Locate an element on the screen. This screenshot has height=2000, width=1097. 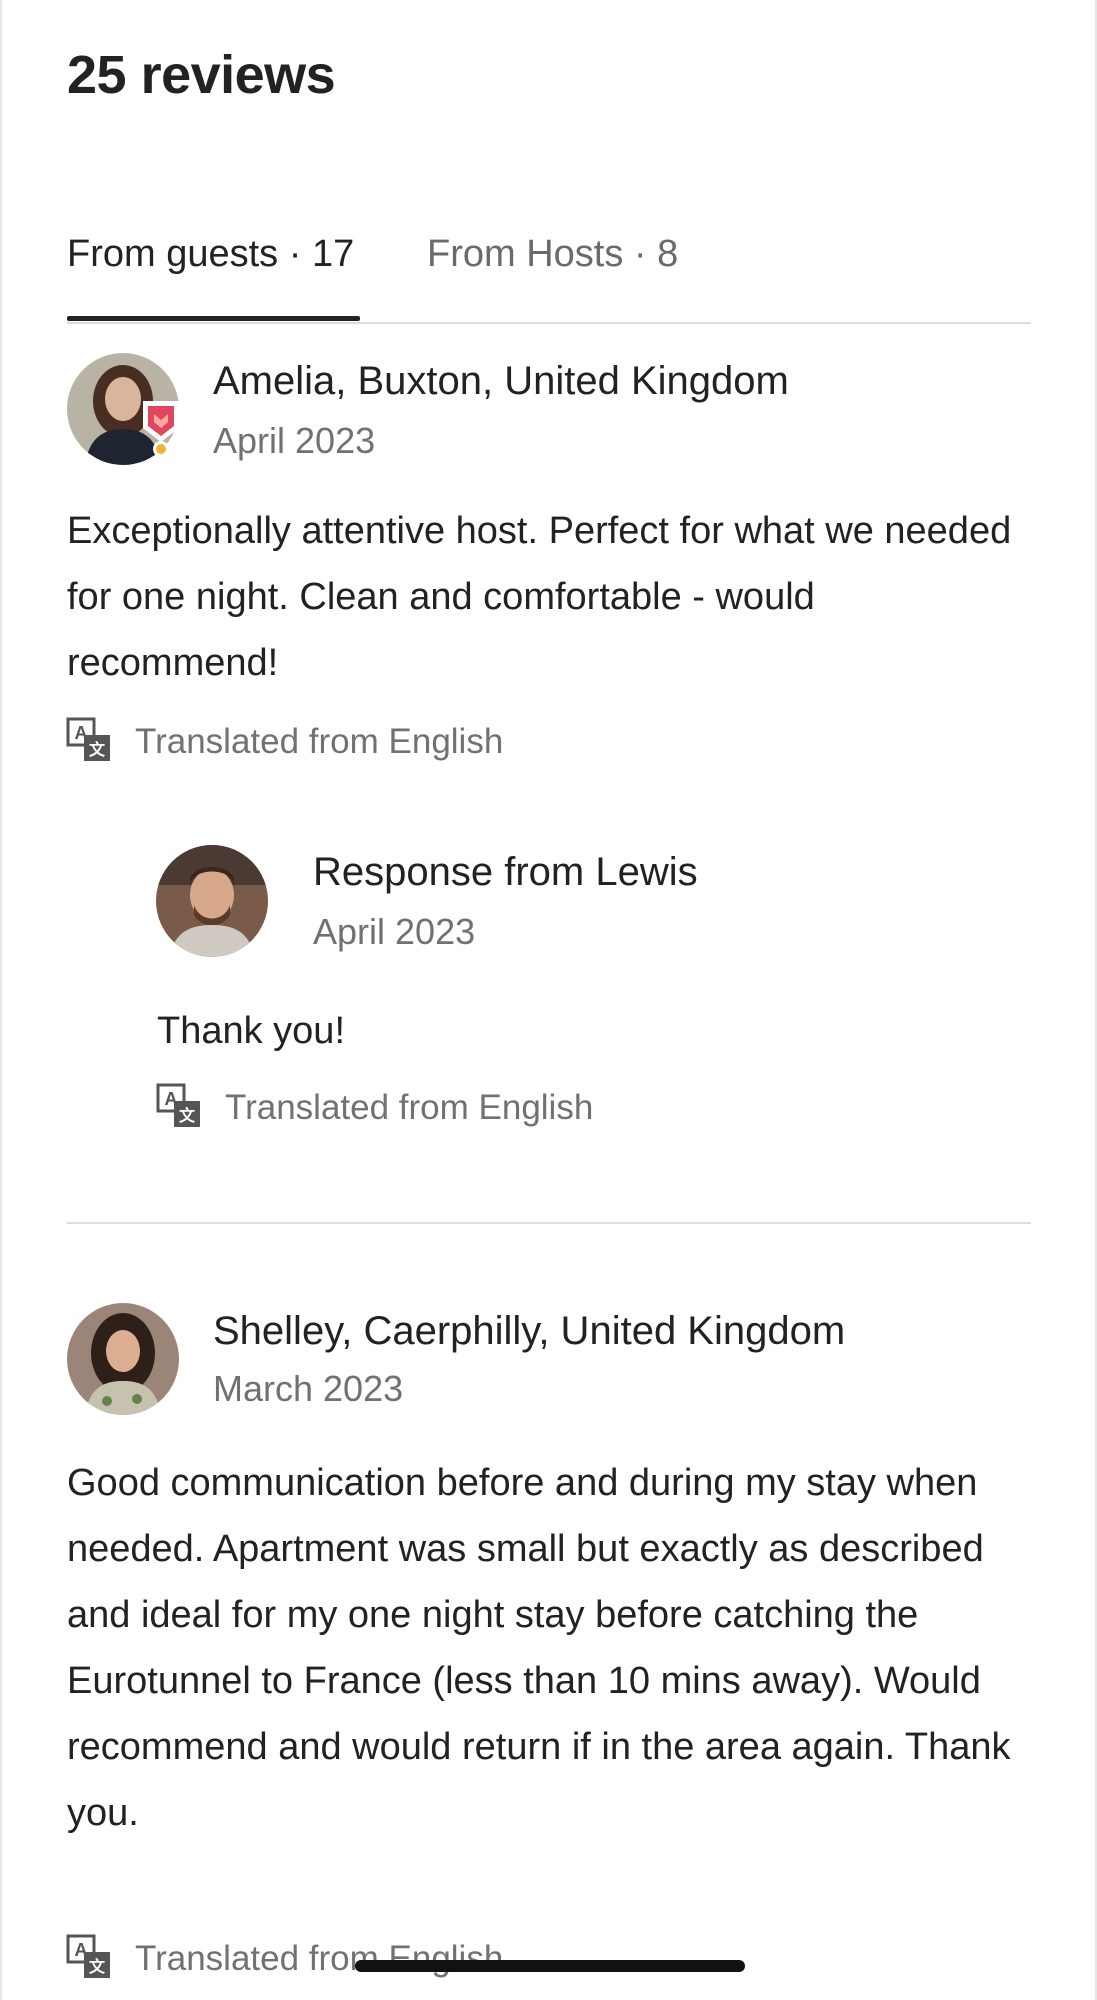
review-divider is located at coordinates (549, 1223).